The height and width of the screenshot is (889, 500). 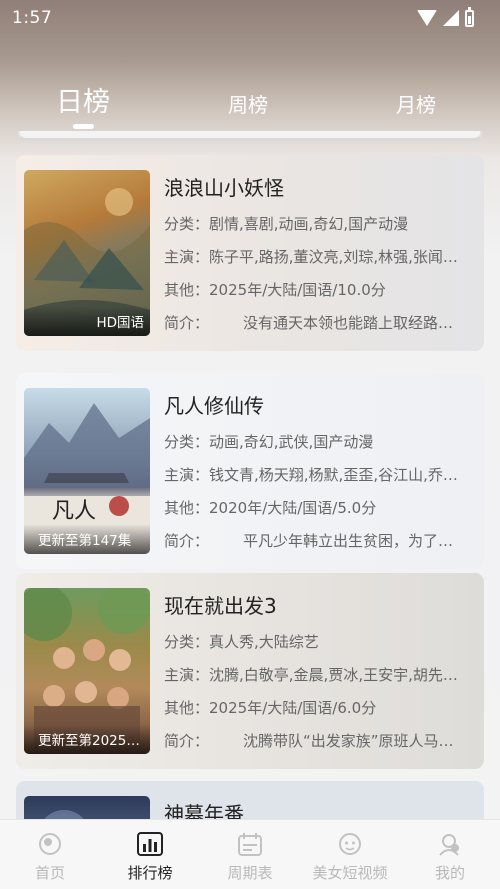 What do you see at coordinates (469, 16) in the screenshot?
I see `battery-icon` at bounding box center [469, 16].